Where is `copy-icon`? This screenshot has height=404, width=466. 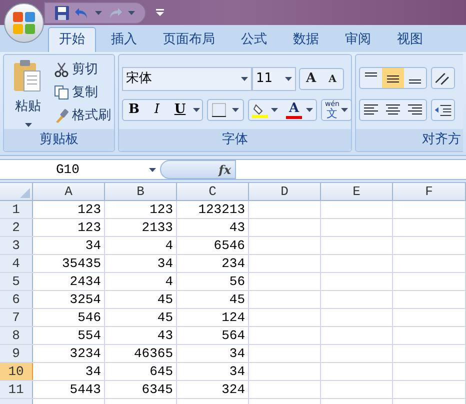
copy-icon is located at coordinates (61, 92).